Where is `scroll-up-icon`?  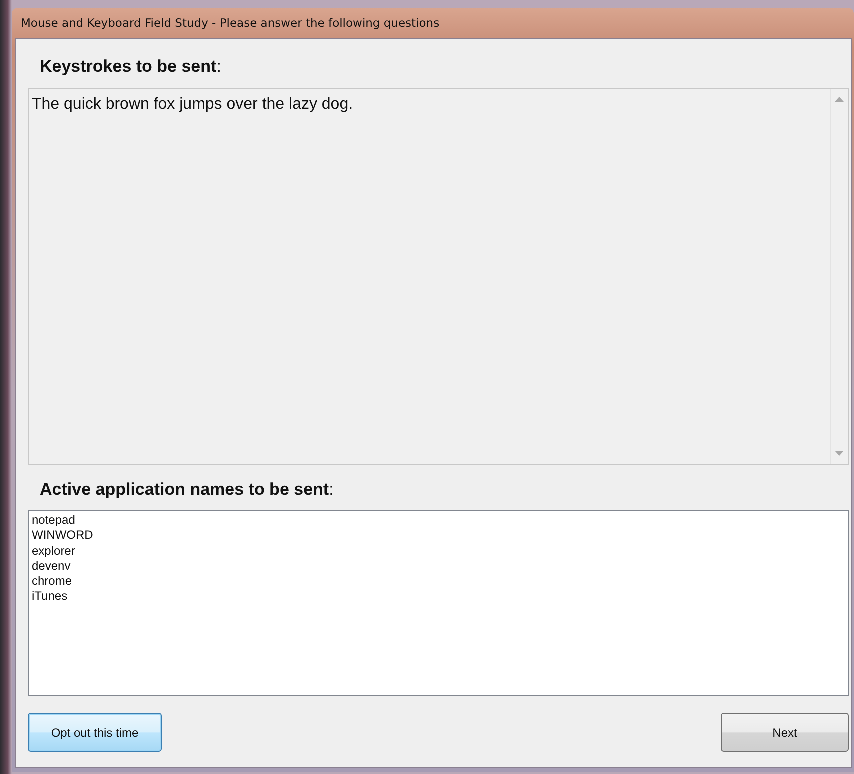
scroll-up-icon is located at coordinates (839, 99).